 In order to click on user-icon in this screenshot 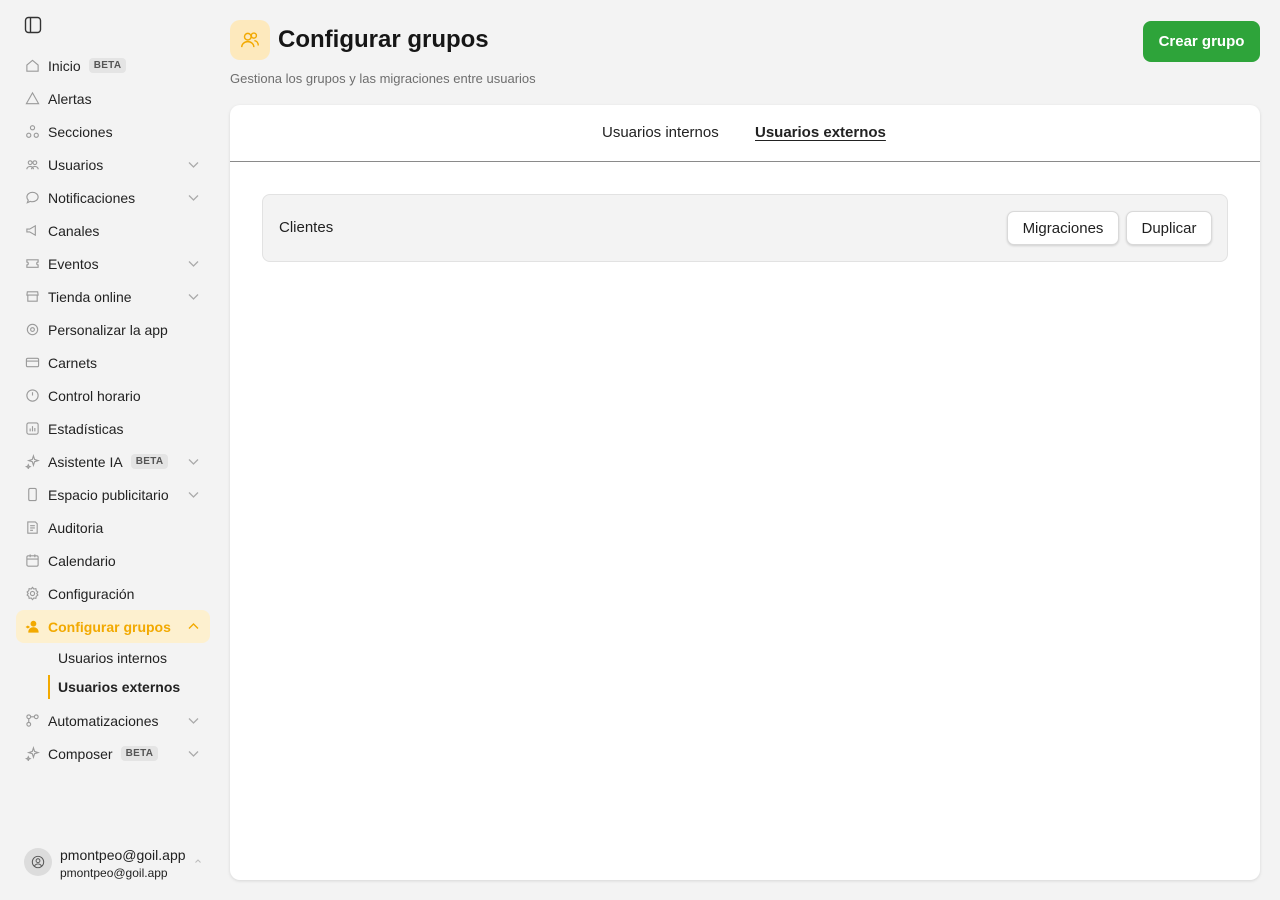, I will do `click(38, 862)`.